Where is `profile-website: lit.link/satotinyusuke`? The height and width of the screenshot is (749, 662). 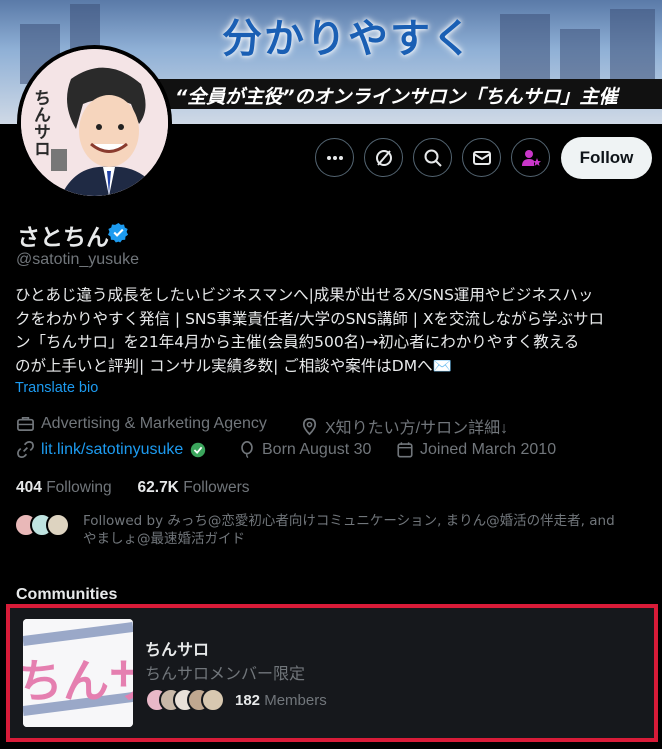
profile-website: lit.link/satotinyusuke is located at coordinates (111, 449).